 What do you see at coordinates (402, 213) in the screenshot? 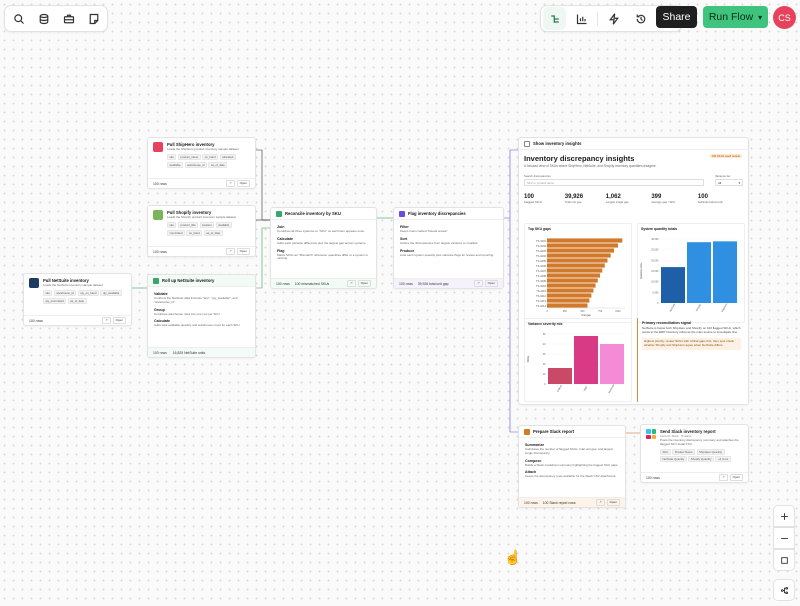
I see `flag-icon` at bounding box center [402, 213].